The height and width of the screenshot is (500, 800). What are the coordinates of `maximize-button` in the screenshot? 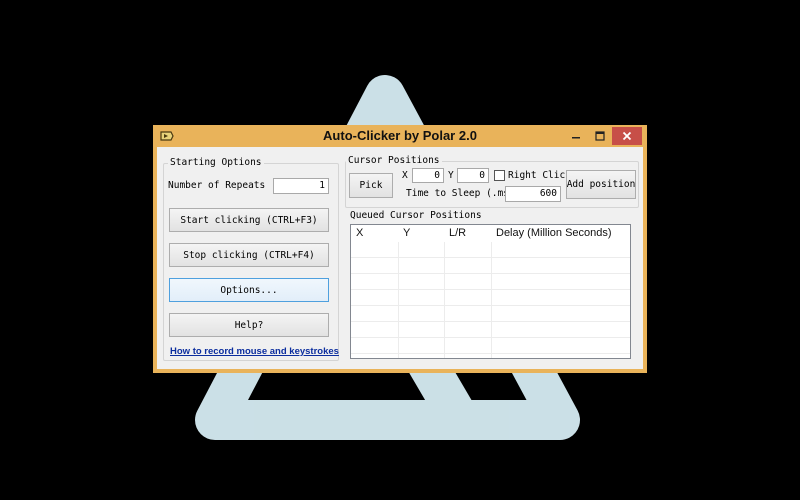 It's located at (600, 136).